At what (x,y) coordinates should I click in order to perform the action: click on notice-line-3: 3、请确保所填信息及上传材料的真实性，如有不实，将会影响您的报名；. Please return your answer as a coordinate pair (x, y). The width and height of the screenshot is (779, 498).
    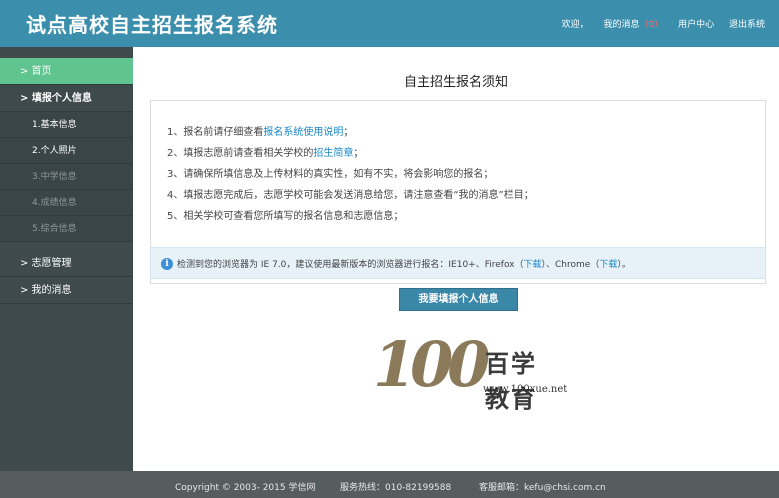
    Looking at the image, I should click on (330, 174).